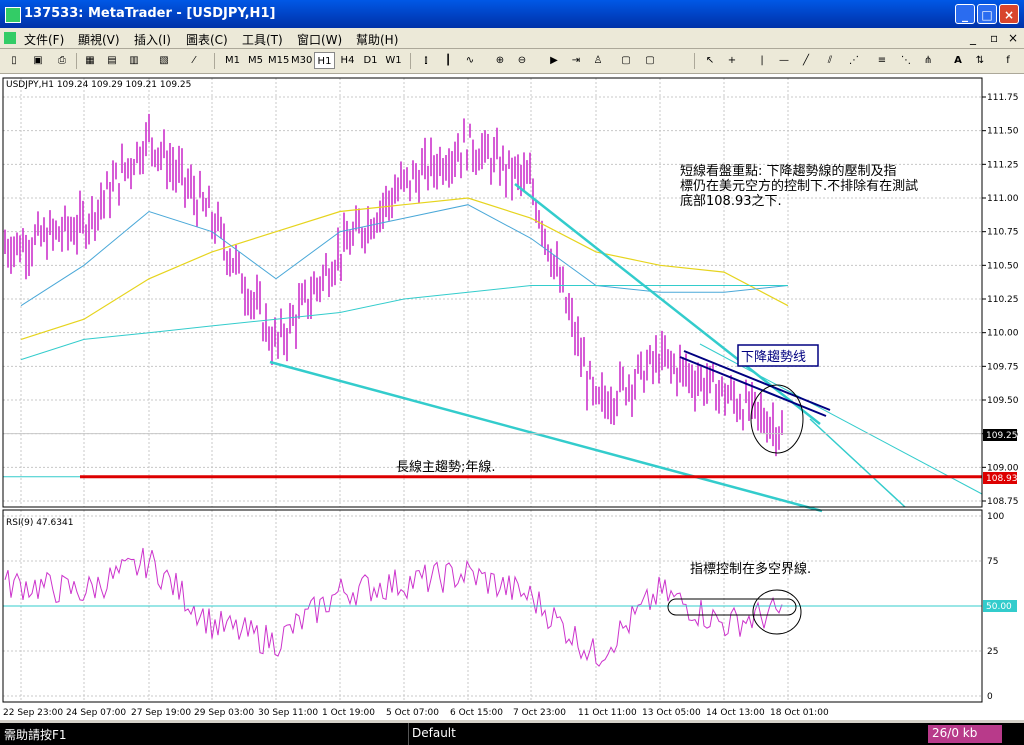  What do you see at coordinates (987, 14) in the screenshot?
I see `maximize-button: □` at bounding box center [987, 14].